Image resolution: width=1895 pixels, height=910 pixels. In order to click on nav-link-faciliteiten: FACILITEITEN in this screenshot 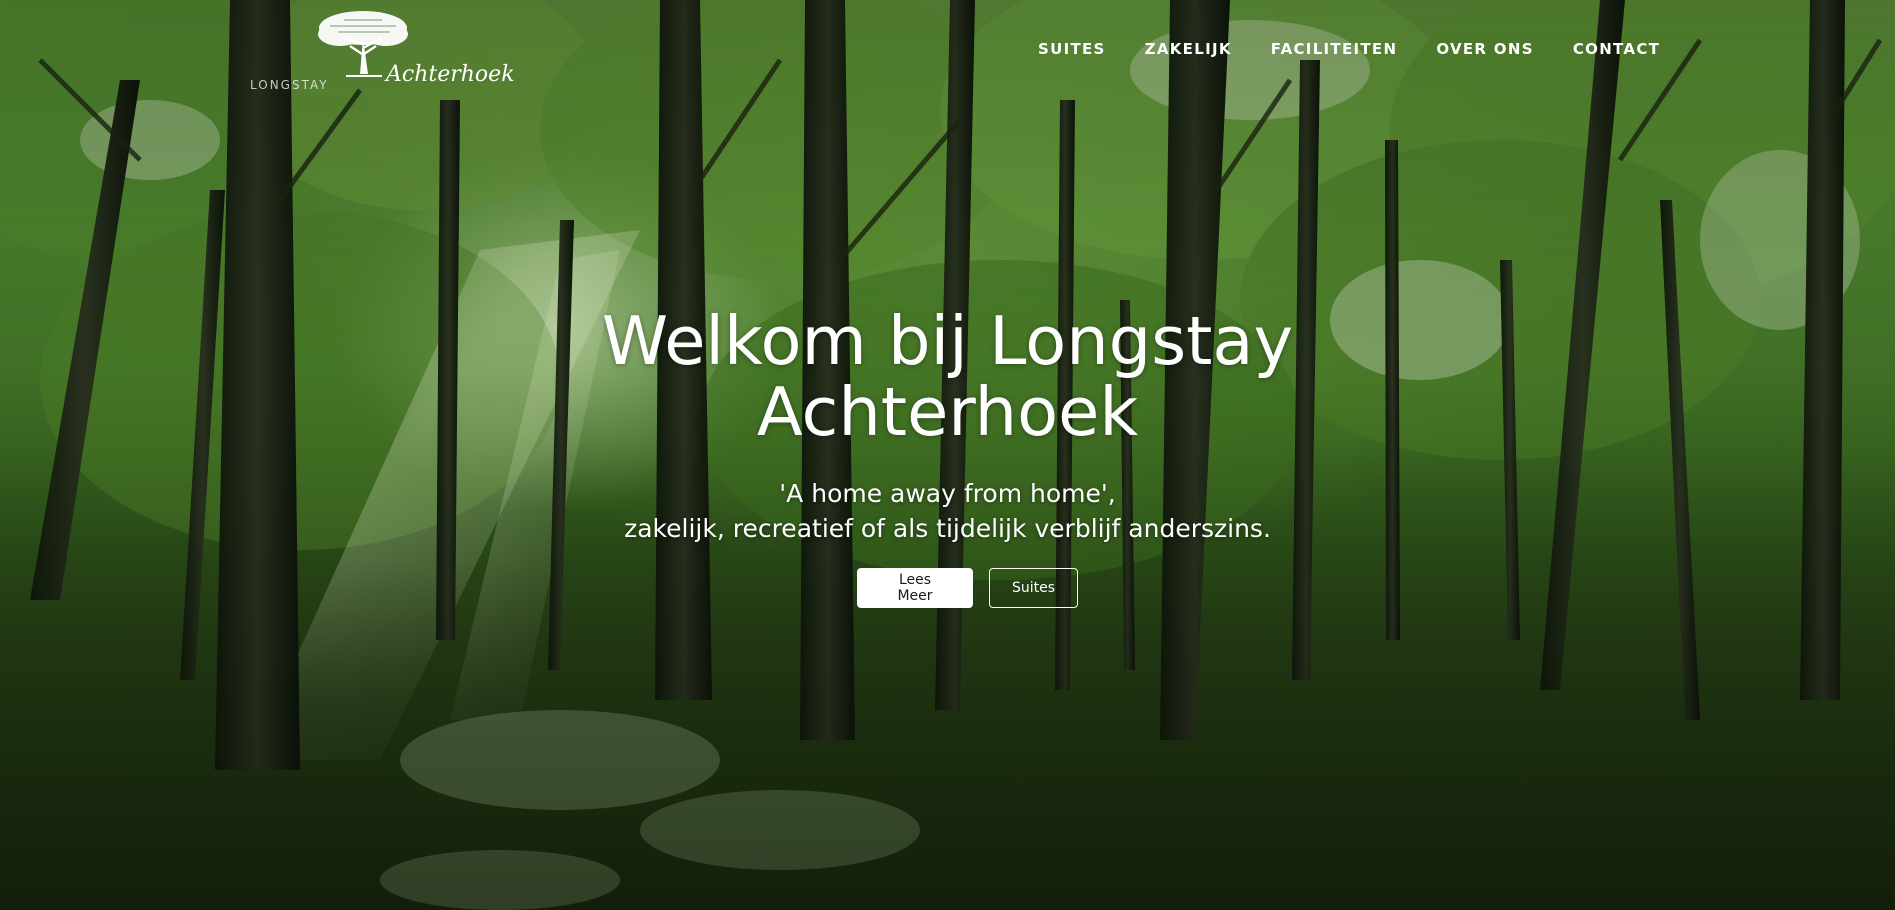, I will do `click(1334, 49)`.